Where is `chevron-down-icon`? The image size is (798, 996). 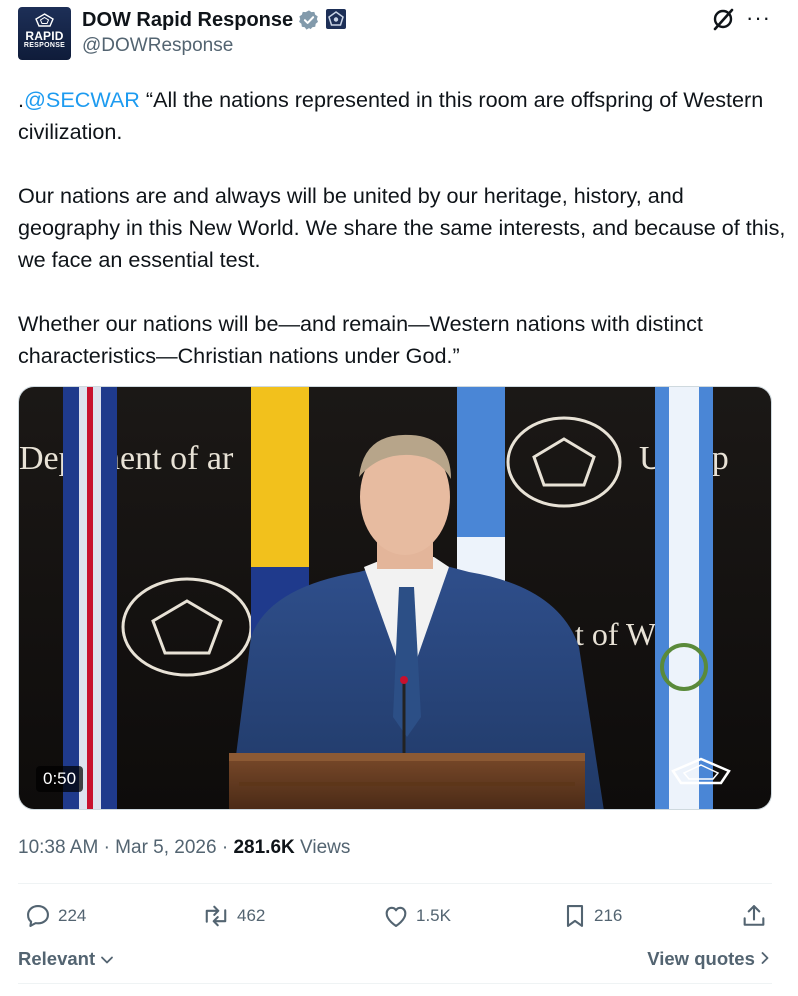
chevron-down-icon is located at coordinates (107, 960).